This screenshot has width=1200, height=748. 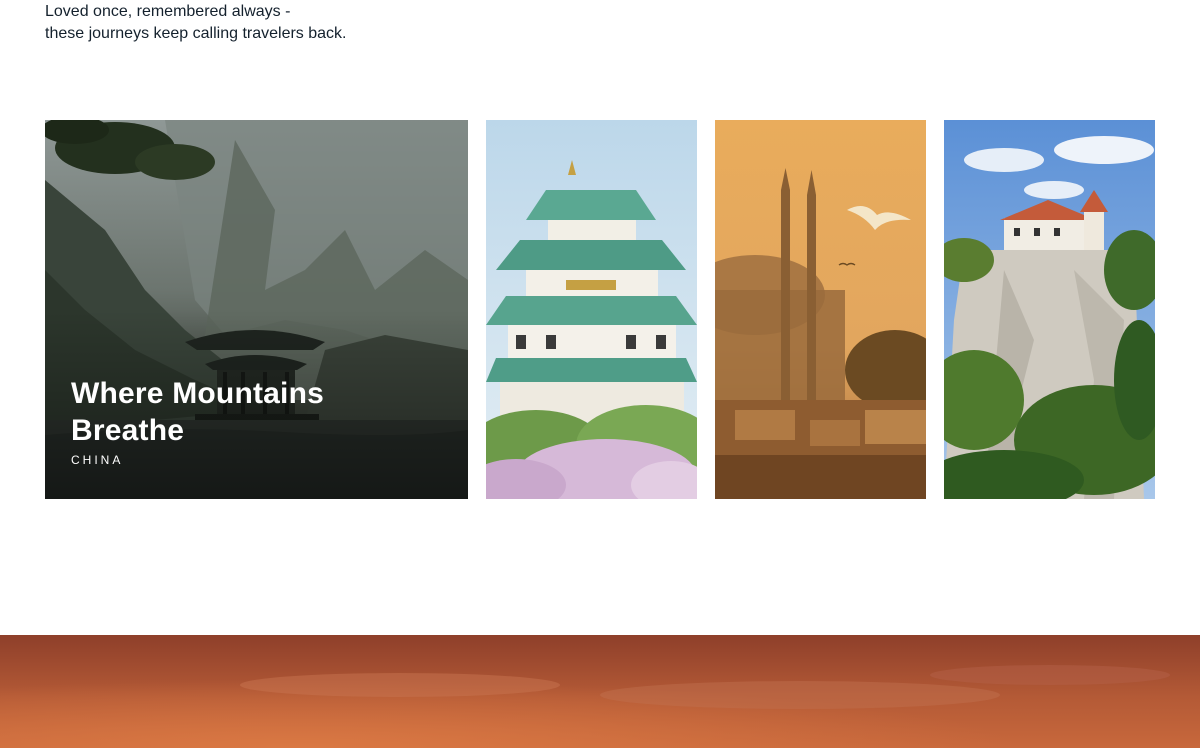 I want to click on feature-caption: Where Mountains Breathe CHINA, so click(x=221, y=421).